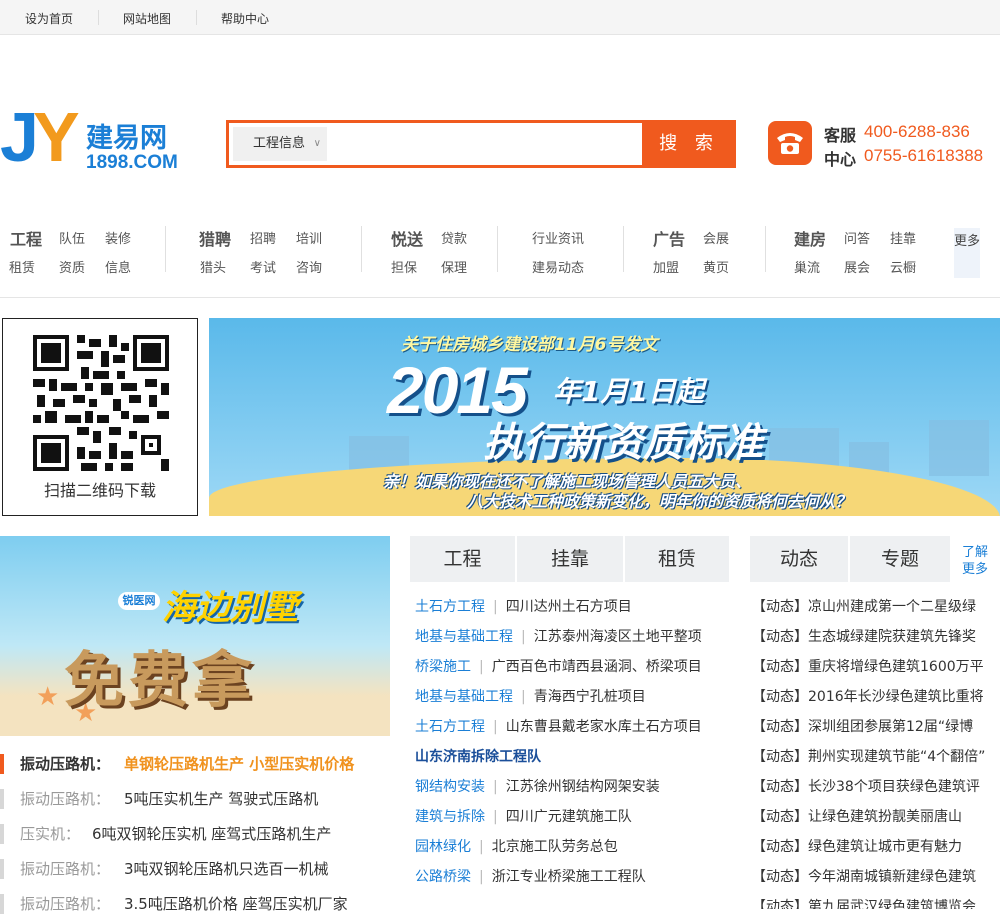 The width and height of the screenshot is (1000, 916). What do you see at coordinates (450, 817) in the screenshot?
I see `project-category: 建筑与拆除` at bounding box center [450, 817].